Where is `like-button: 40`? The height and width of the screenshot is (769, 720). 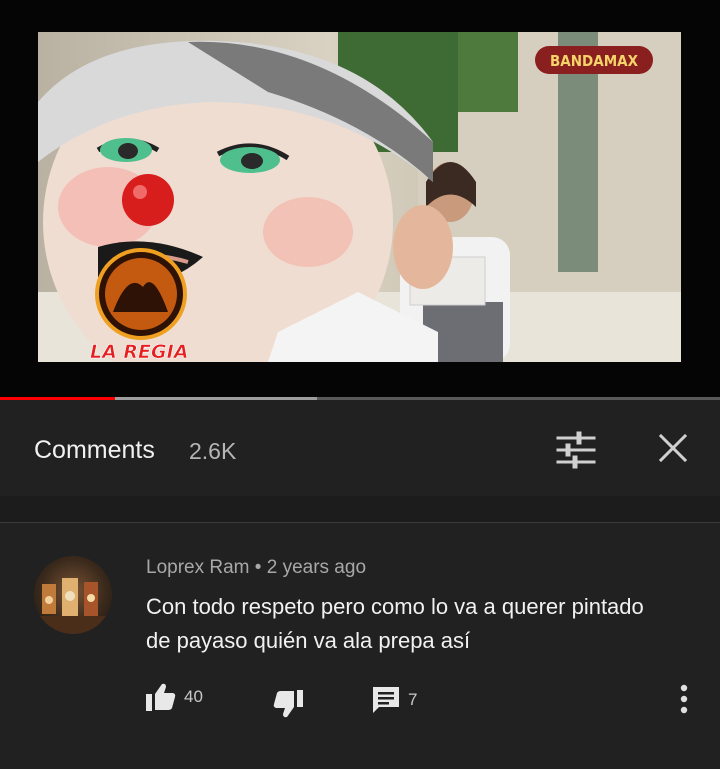 like-button: 40 is located at coordinates (174, 697).